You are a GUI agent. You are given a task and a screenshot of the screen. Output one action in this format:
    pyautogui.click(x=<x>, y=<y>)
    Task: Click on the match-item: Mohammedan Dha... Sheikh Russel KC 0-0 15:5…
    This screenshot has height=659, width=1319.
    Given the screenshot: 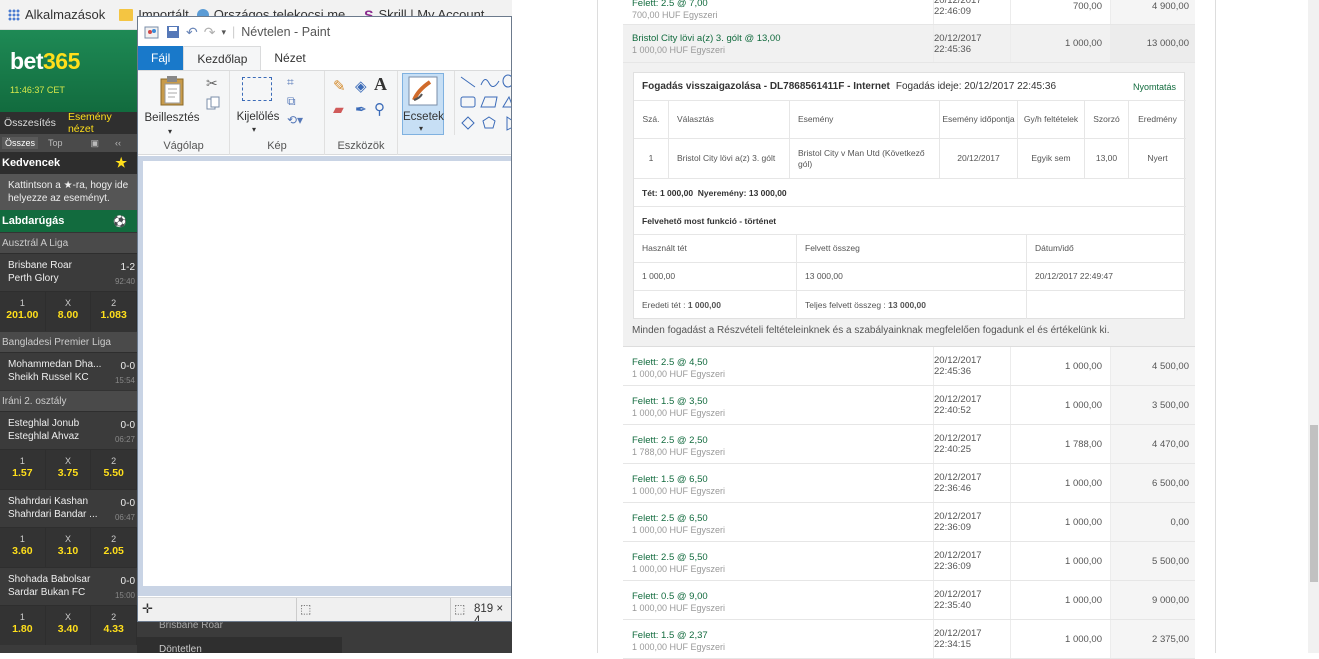 What is the action you would take?
    pyautogui.click(x=68, y=371)
    